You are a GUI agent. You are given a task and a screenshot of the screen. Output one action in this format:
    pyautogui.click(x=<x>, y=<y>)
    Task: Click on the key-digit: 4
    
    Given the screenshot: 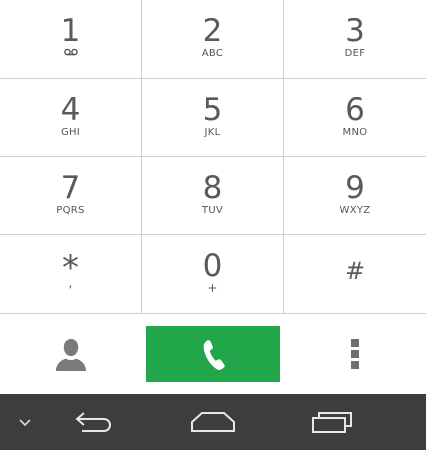 What is the action you would take?
    pyautogui.click(x=70, y=110)
    